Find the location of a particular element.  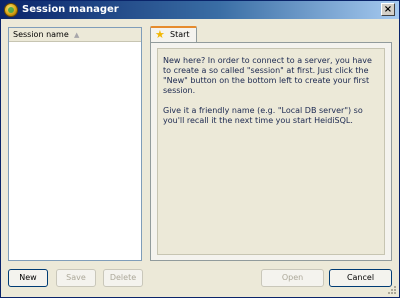

column-header-label: Session name is located at coordinates (41, 34).